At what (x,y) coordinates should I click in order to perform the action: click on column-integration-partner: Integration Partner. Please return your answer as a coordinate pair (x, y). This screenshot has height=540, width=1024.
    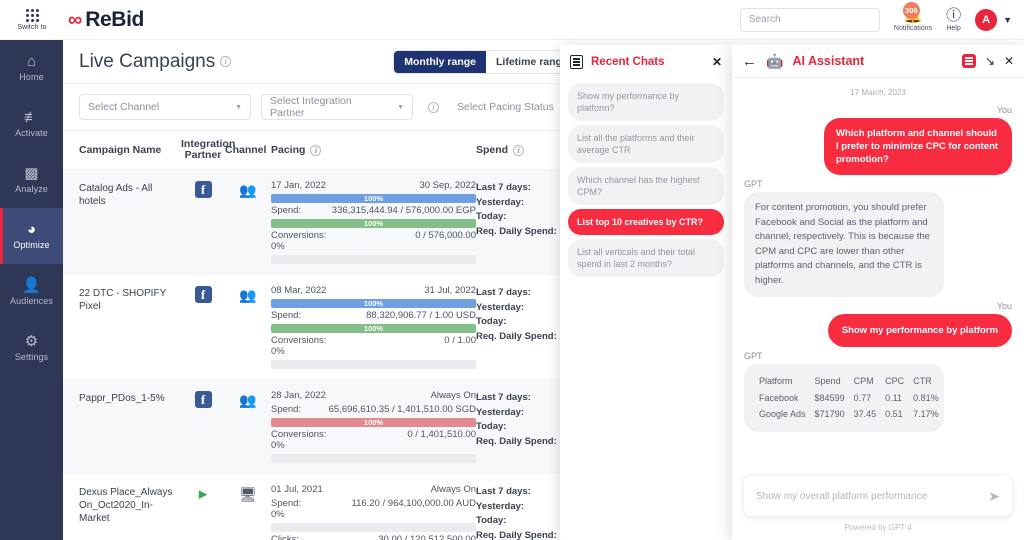
    Looking at the image, I should click on (208, 150).